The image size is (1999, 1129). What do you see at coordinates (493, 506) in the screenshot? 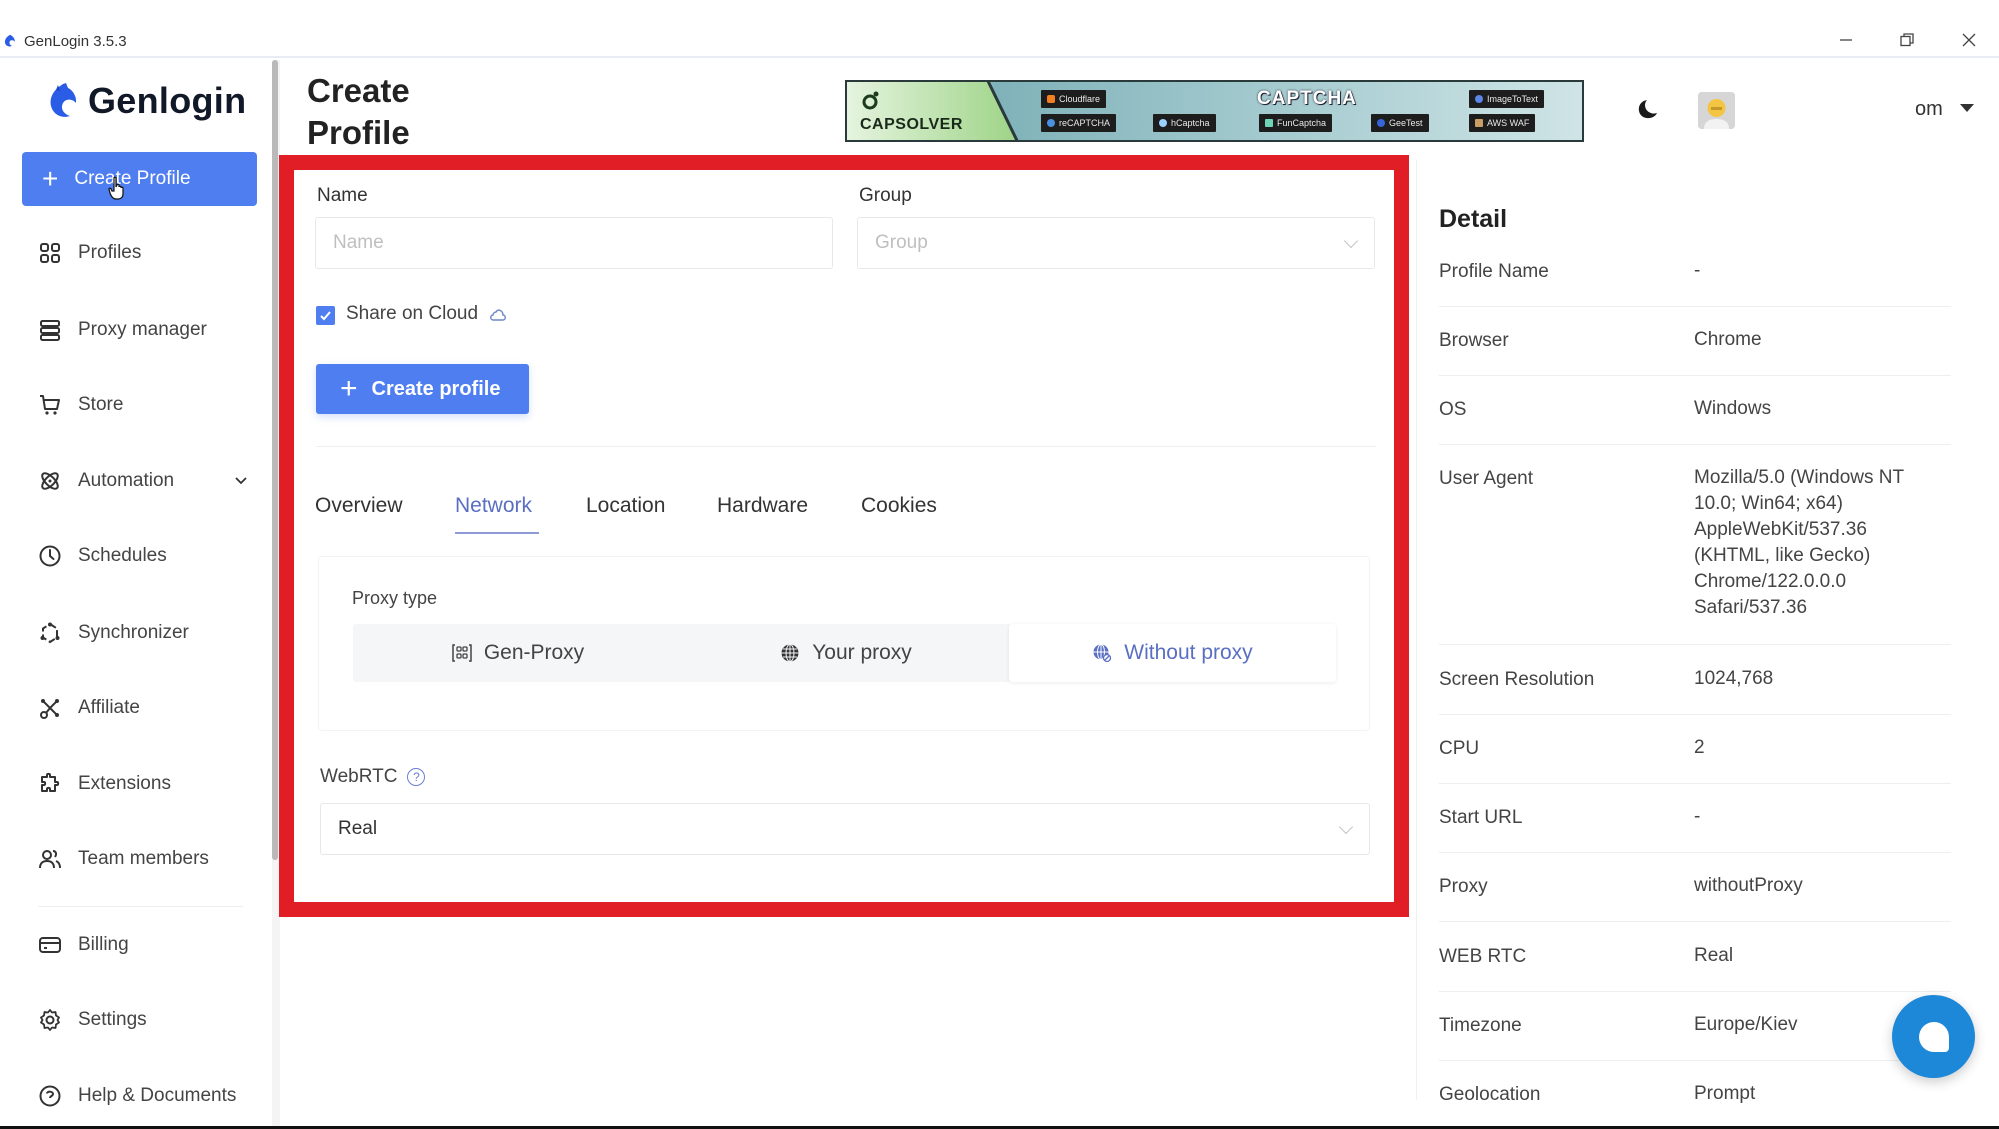
I see `tab-network: Network` at bounding box center [493, 506].